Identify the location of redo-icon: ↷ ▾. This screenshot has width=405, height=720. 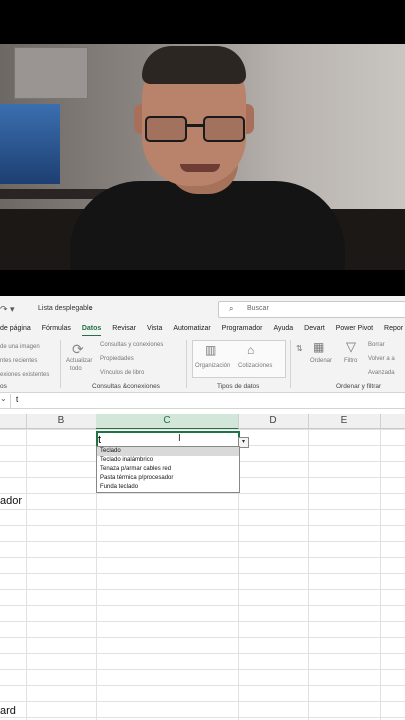
(7, 309).